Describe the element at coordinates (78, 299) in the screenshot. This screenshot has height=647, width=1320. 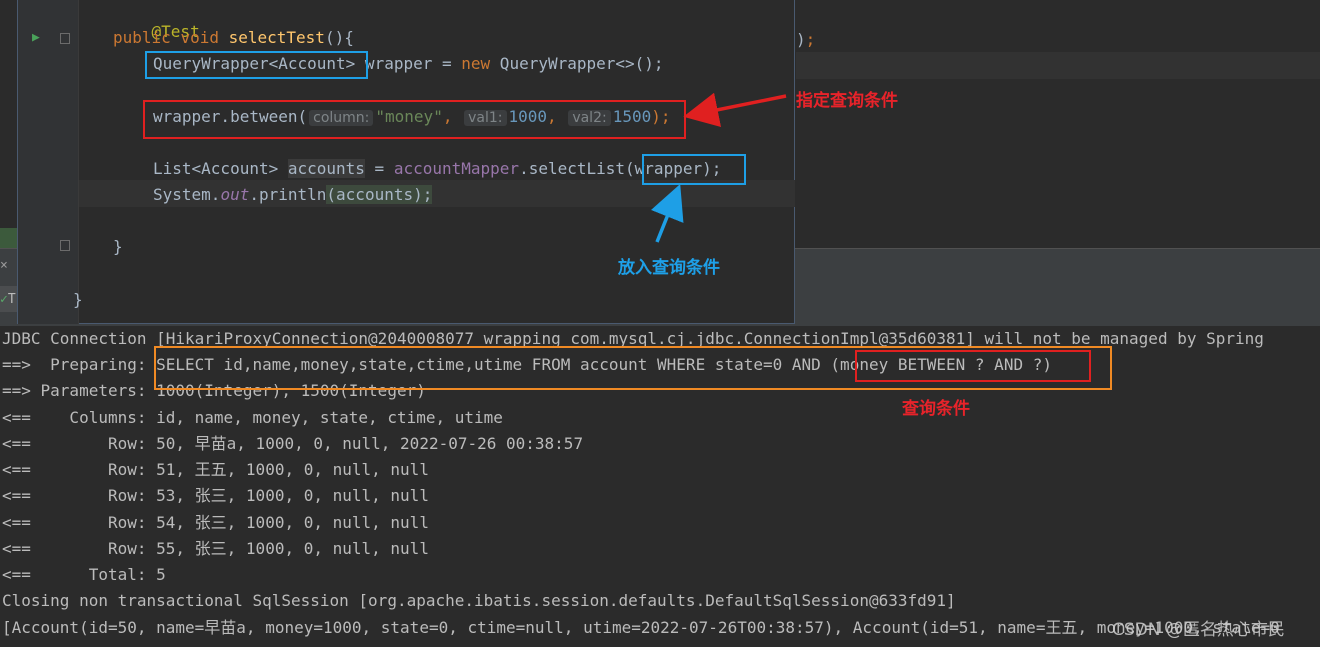
I see `code-line-close-class: }` at that location.